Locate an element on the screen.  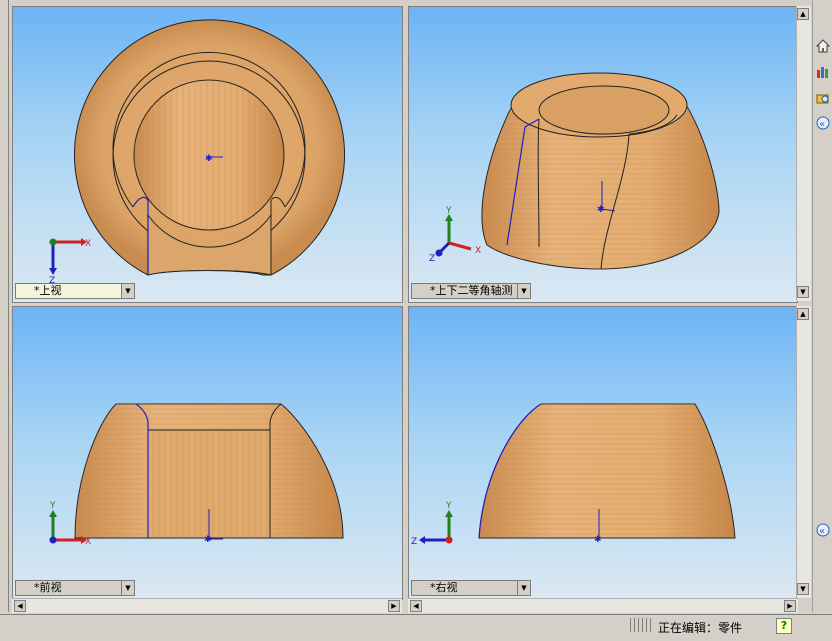
view-label-right: *右视 is located at coordinates (444, 587).